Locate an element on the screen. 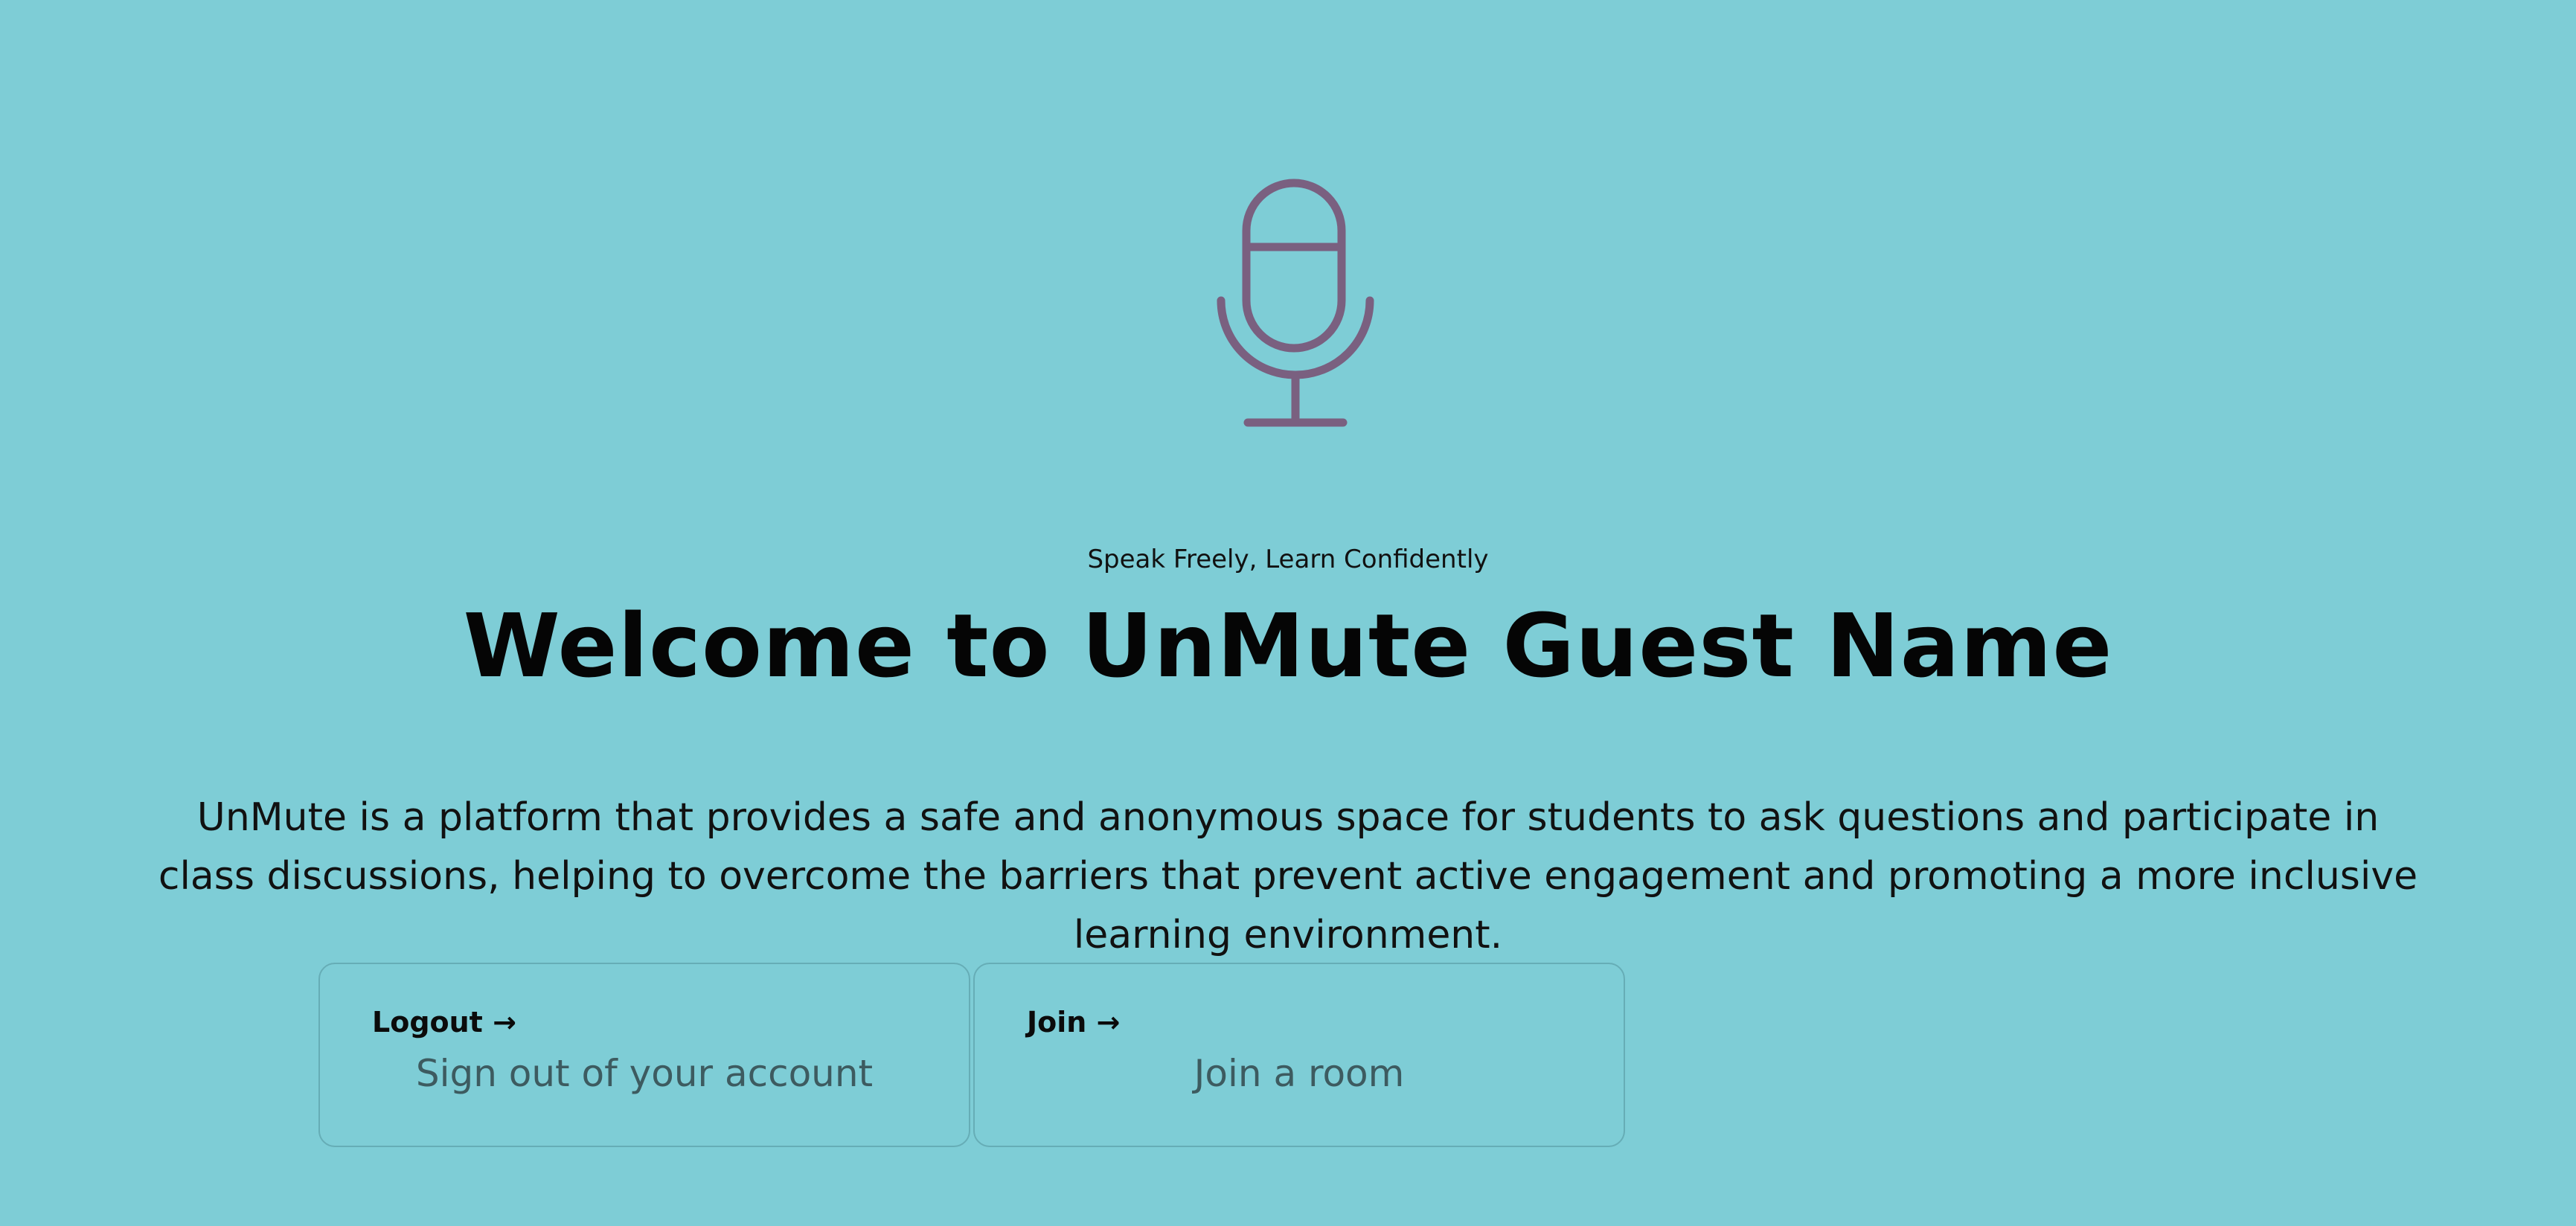  join-subtitle: Join a room is located at coordinates (1299, 1073).